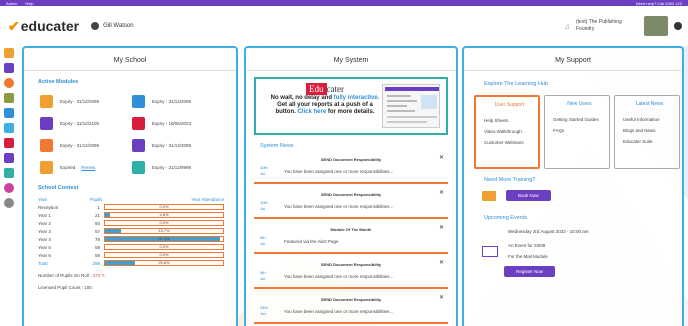 The image size is (688, 326). What do you see at coordinates (44, 231) in the screenshot?
I see `year-cell: Year 3` at bounding box center [44, 231].